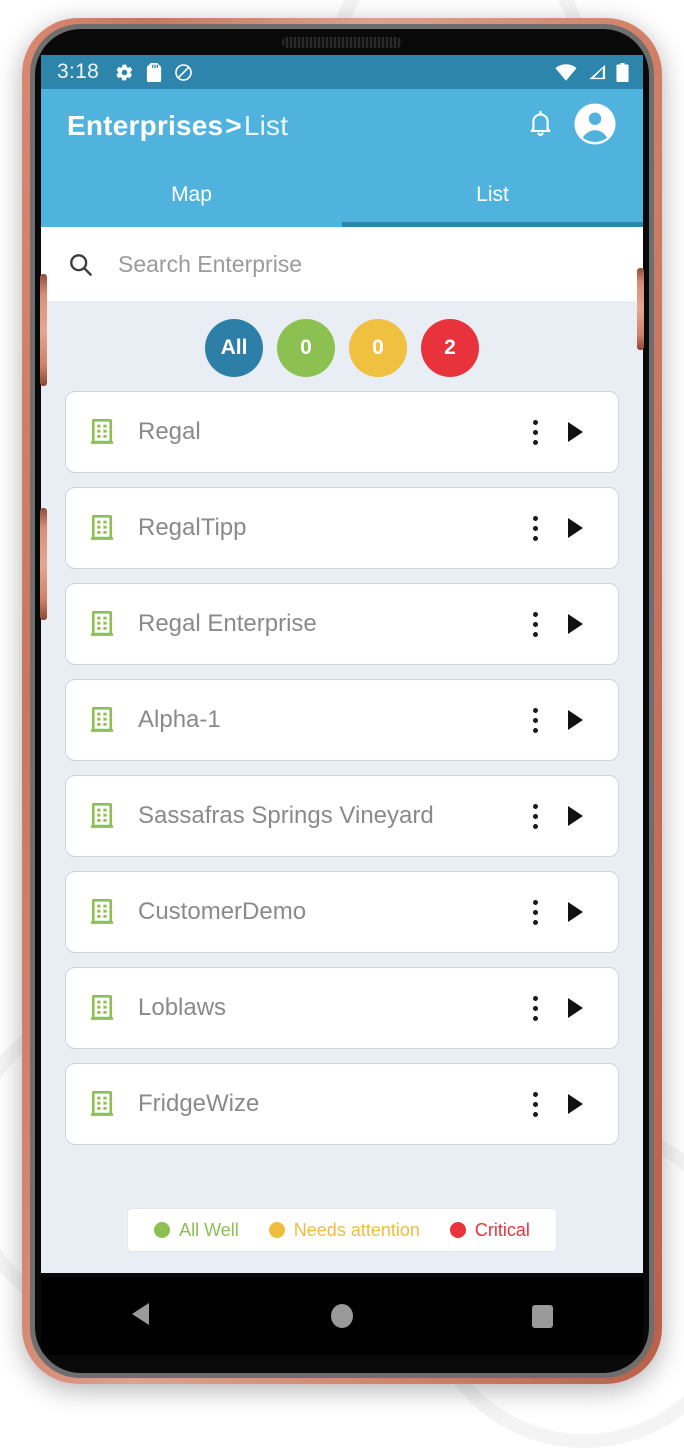 The image size is (684, 1448). I want to click on do-not-disturb-icon, so click(183, 72).